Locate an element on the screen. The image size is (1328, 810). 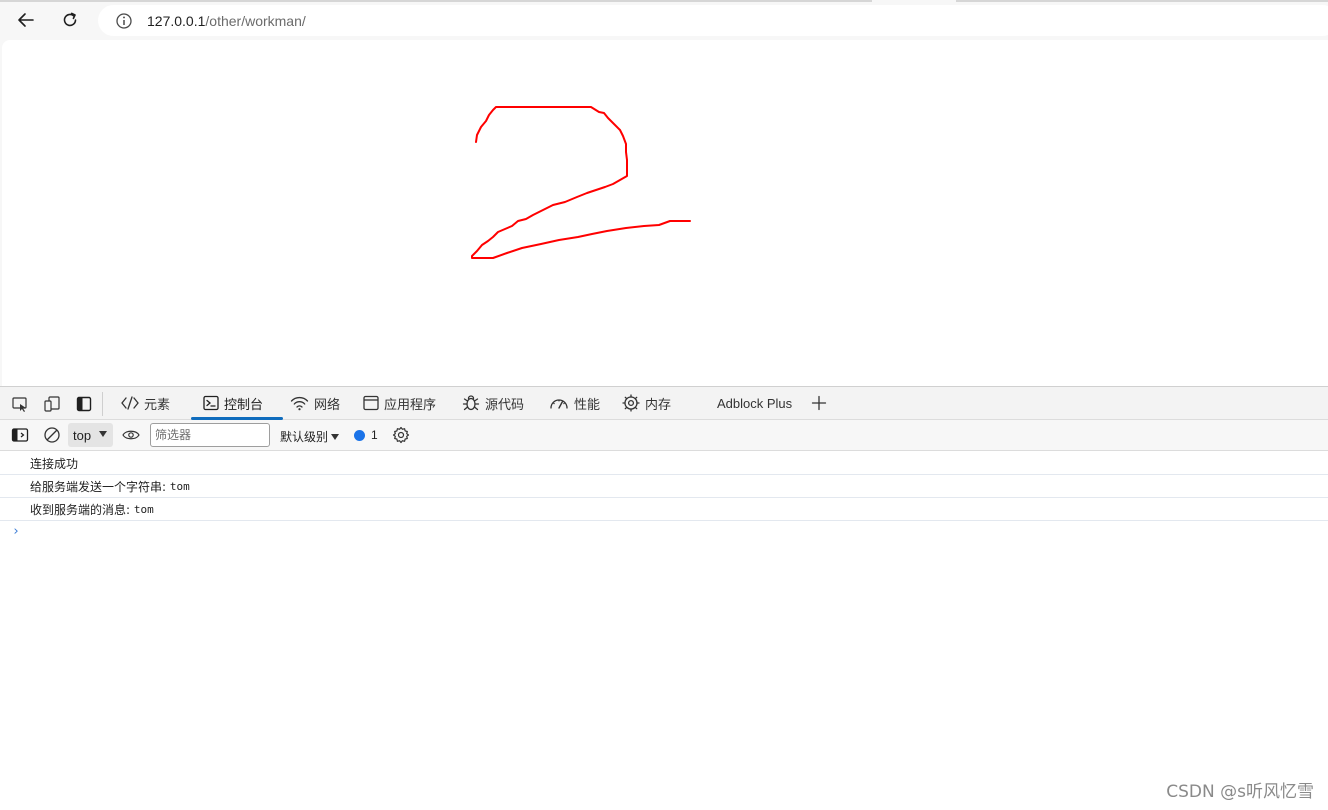
tab-label: 内存 is located at coordinates (658, 404).